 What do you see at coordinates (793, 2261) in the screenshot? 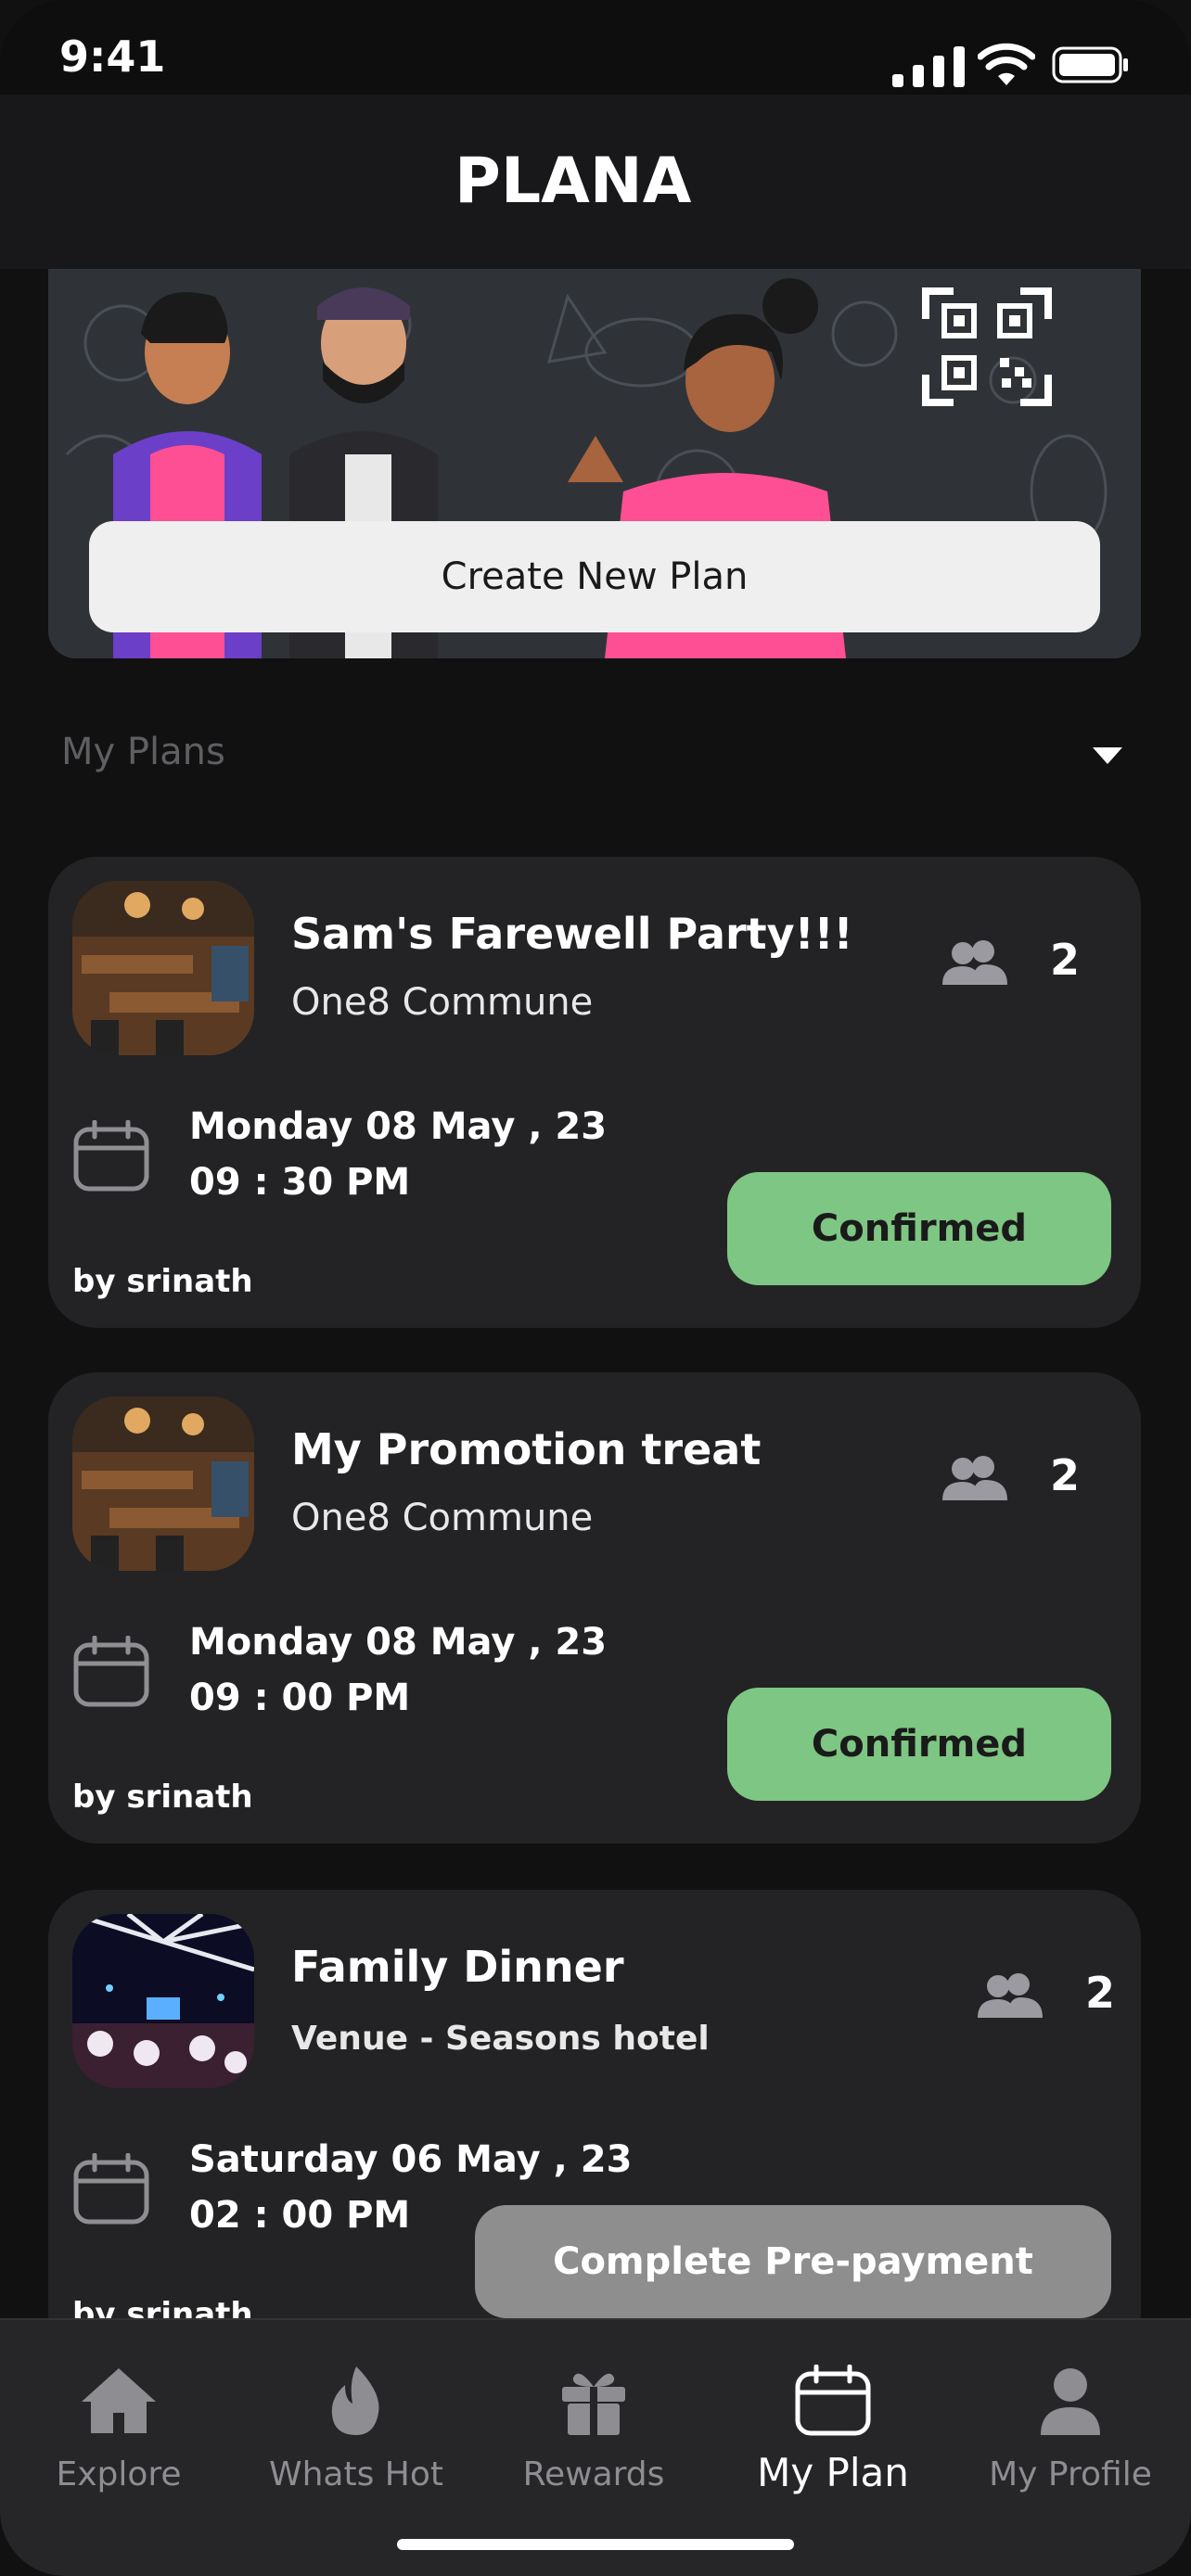
I see `complete-prepayment-button: Complete Pre-payment` at bounding box center [793, 2261].